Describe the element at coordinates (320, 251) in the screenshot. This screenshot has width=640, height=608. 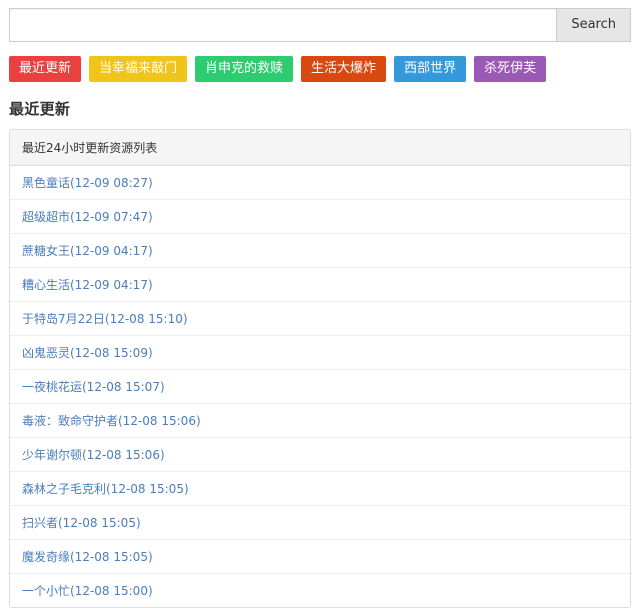
I see `list-item: 蔗糖女王(12-09 04:17)` at that location.